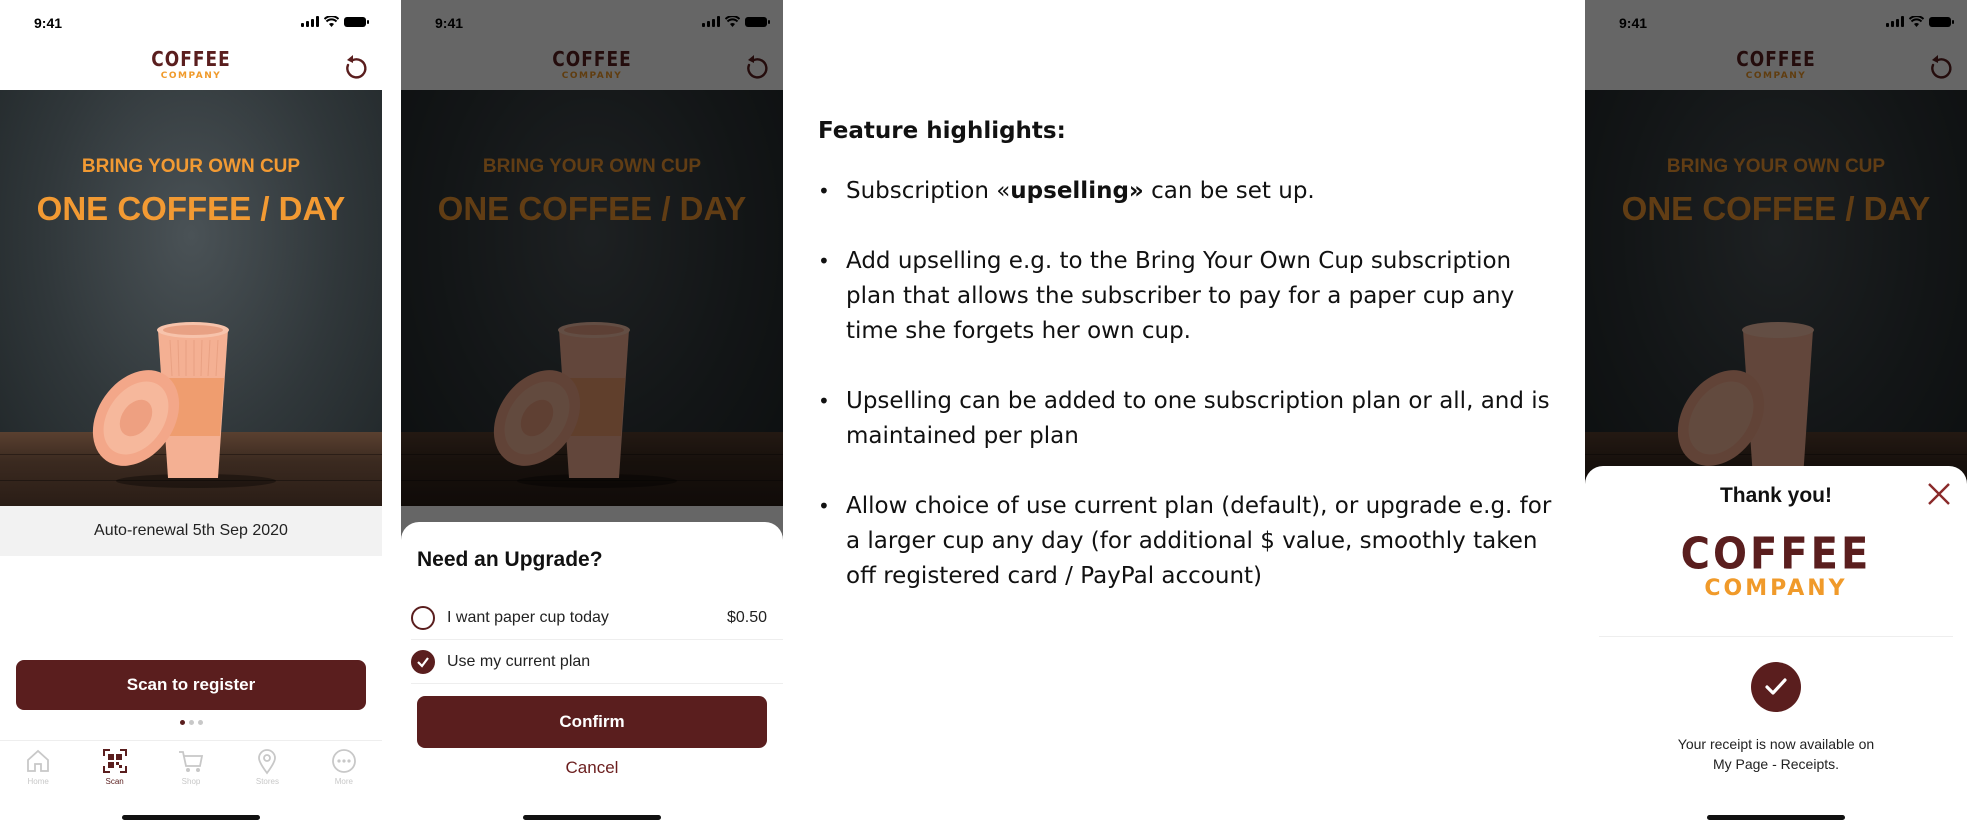  Describe the element at coordinates (114, 761) in the screenshot. I see `qr-scan-icon` at that location.